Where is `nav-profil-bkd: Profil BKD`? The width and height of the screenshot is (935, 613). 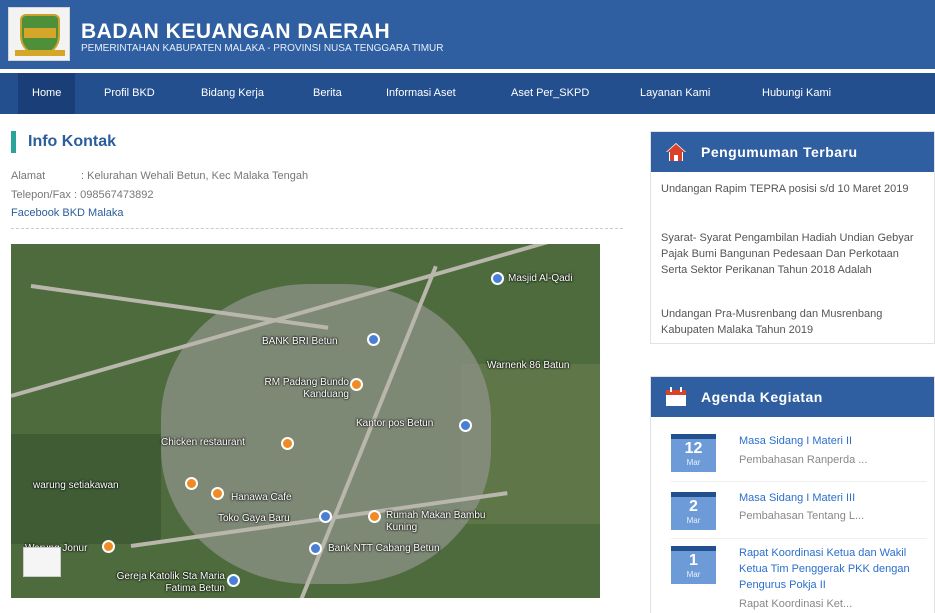 nav-profil-bkd: Profil BKD is located at coordinates (129, 93).